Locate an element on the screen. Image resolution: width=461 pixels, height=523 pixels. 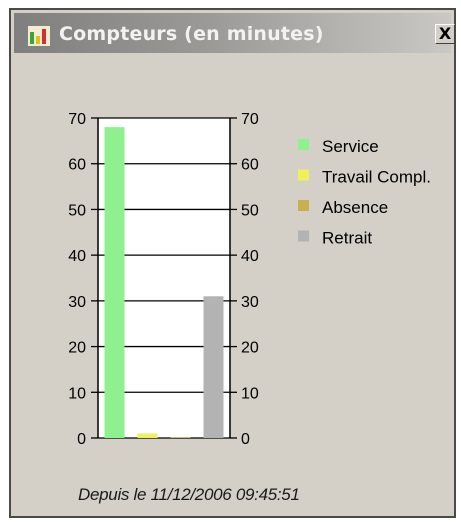
left-tick-label: 70 is located at coordinates (77, 119).